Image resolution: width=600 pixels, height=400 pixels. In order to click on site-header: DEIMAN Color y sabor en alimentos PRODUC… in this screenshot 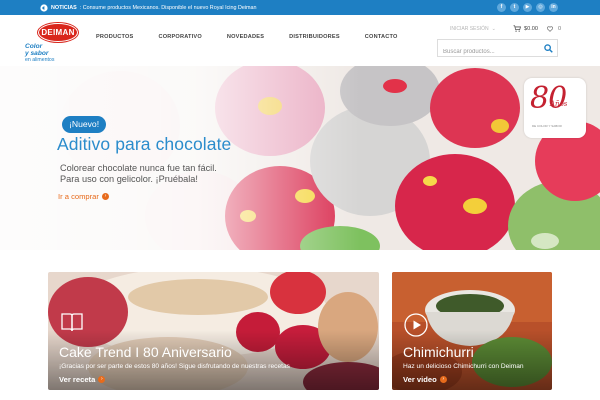, I will do `click(300, 40)`.